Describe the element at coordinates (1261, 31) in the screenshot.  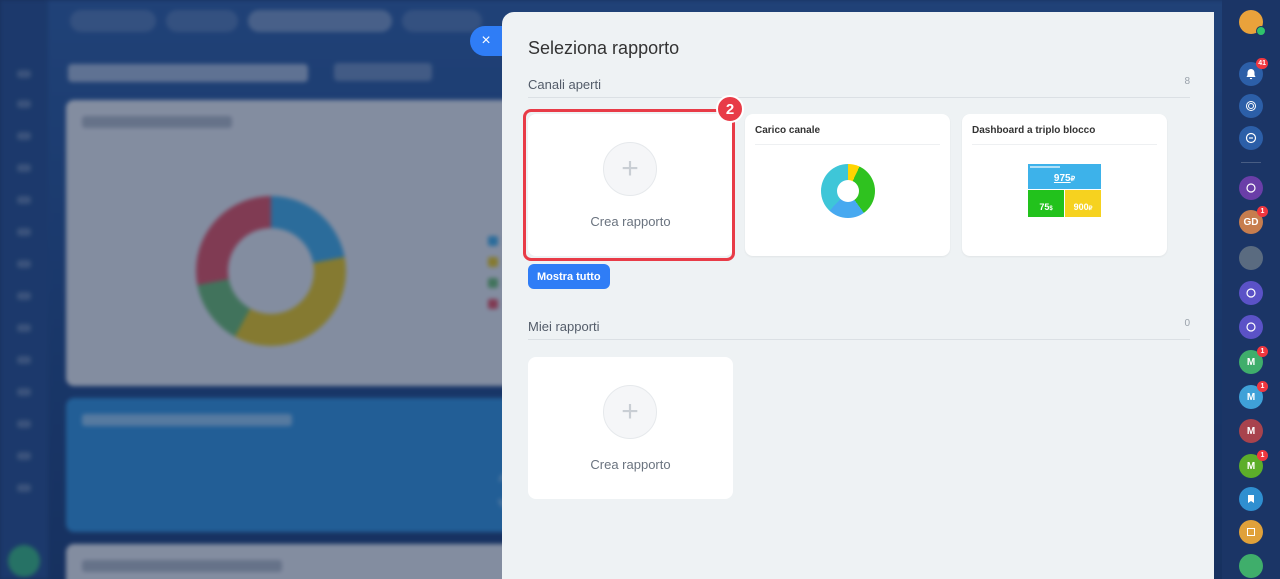
I see `online-status-icon` at that location.